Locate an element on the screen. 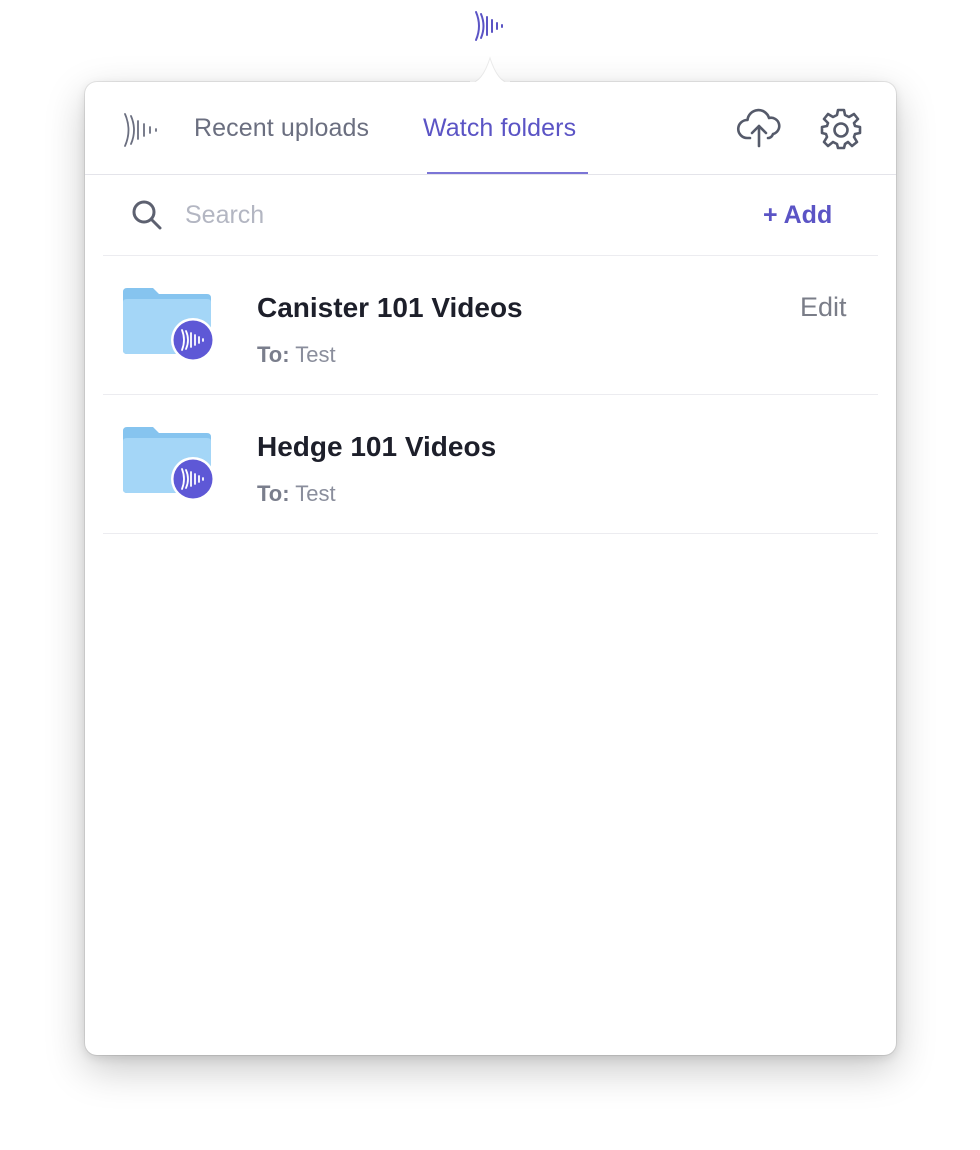  popover-arrow is located at coordinates (490, 70).